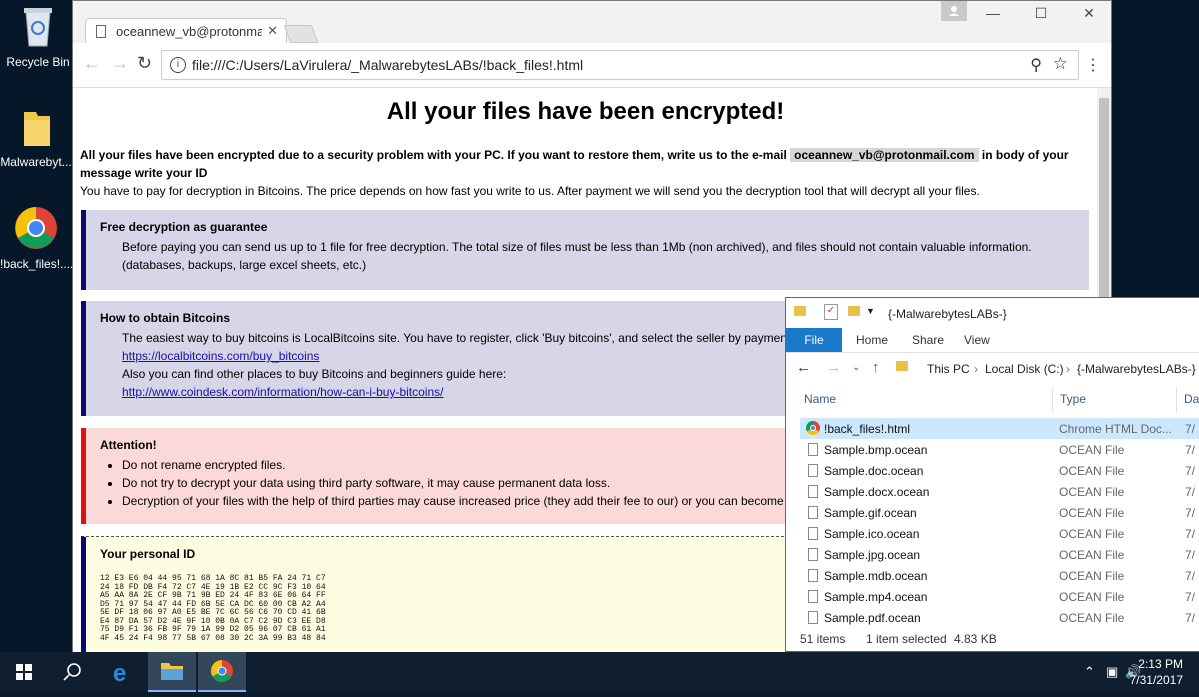  Describe the element at coordinates (178, 65) in the screenshot. I see `info-icon: i` at that location.